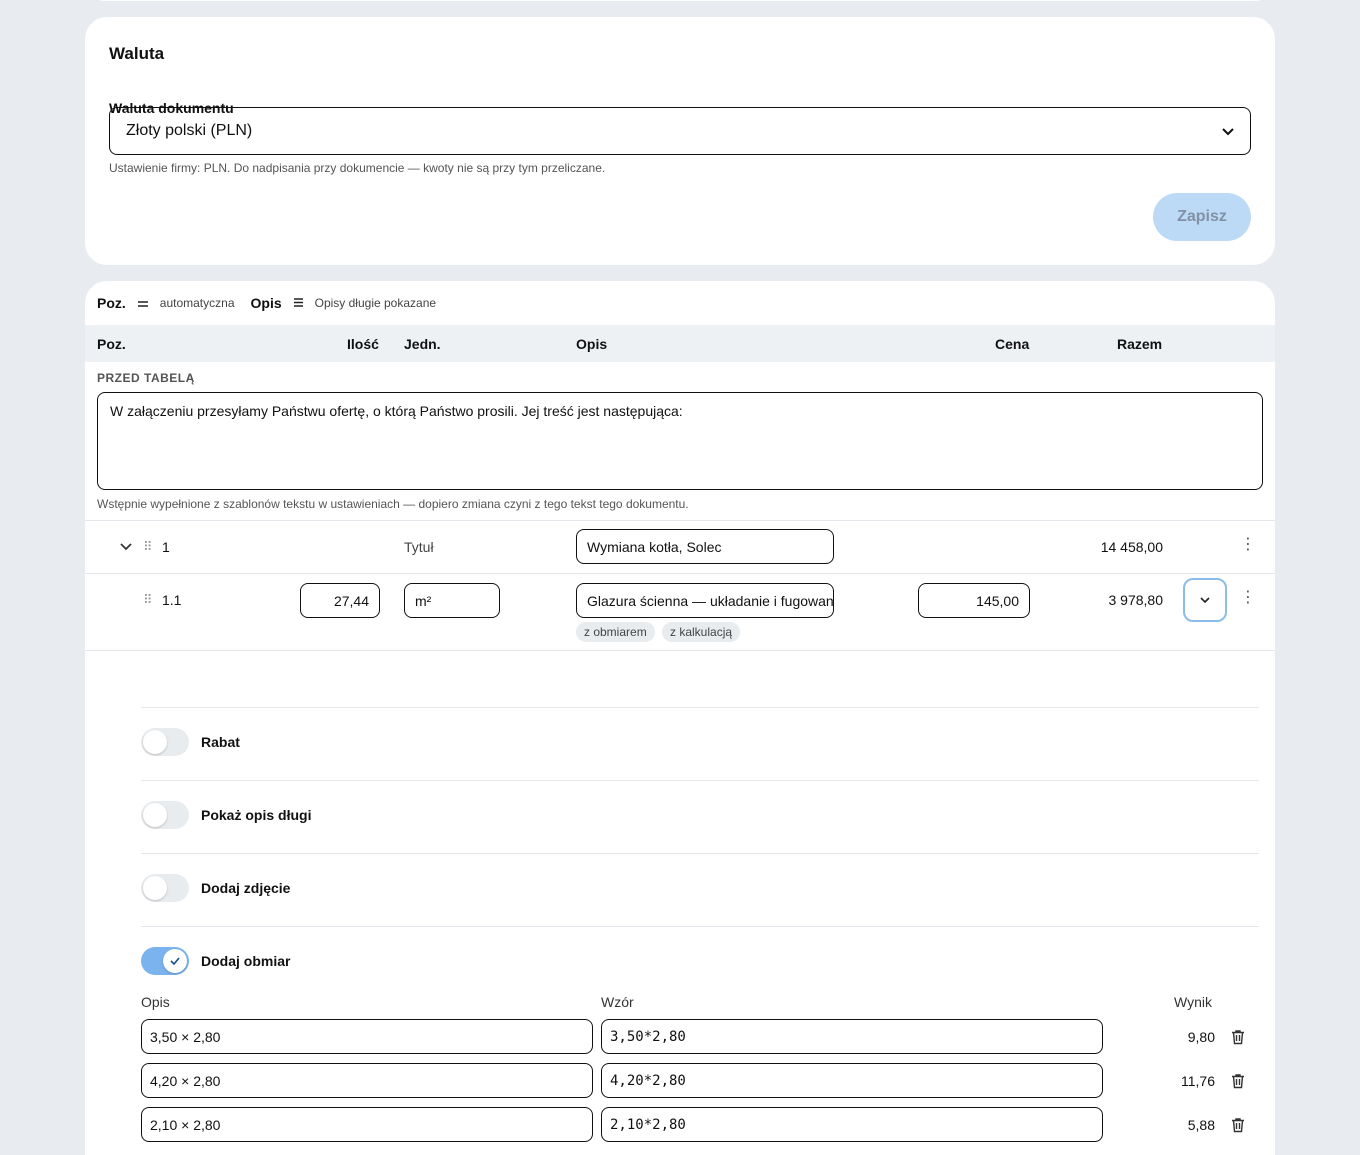  I want to click on toolbar-opis-label: Opis, so click(266, 303).